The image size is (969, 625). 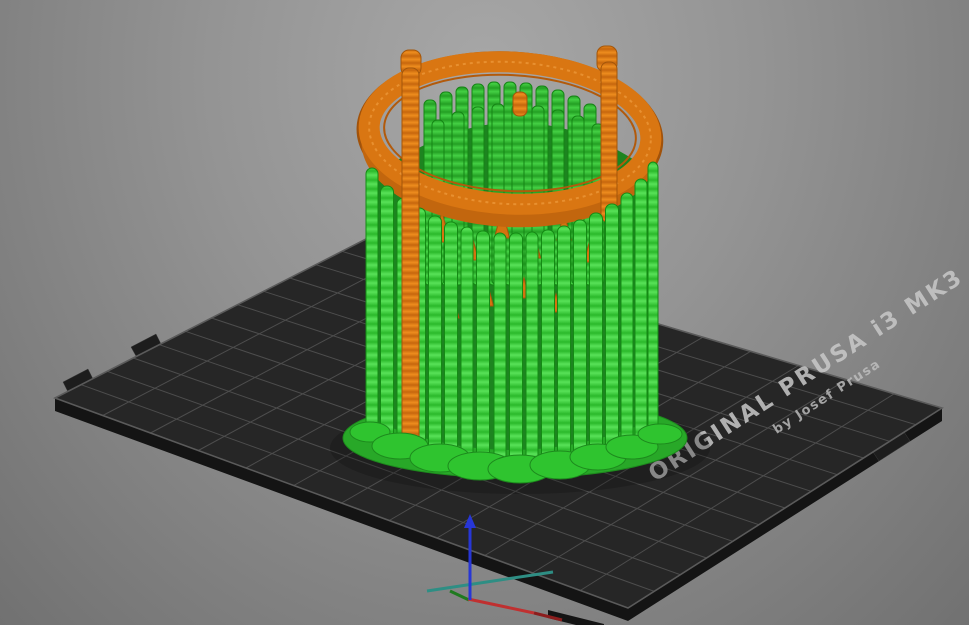 I want to click on object-pillar-right, so click(x=609, y=142).